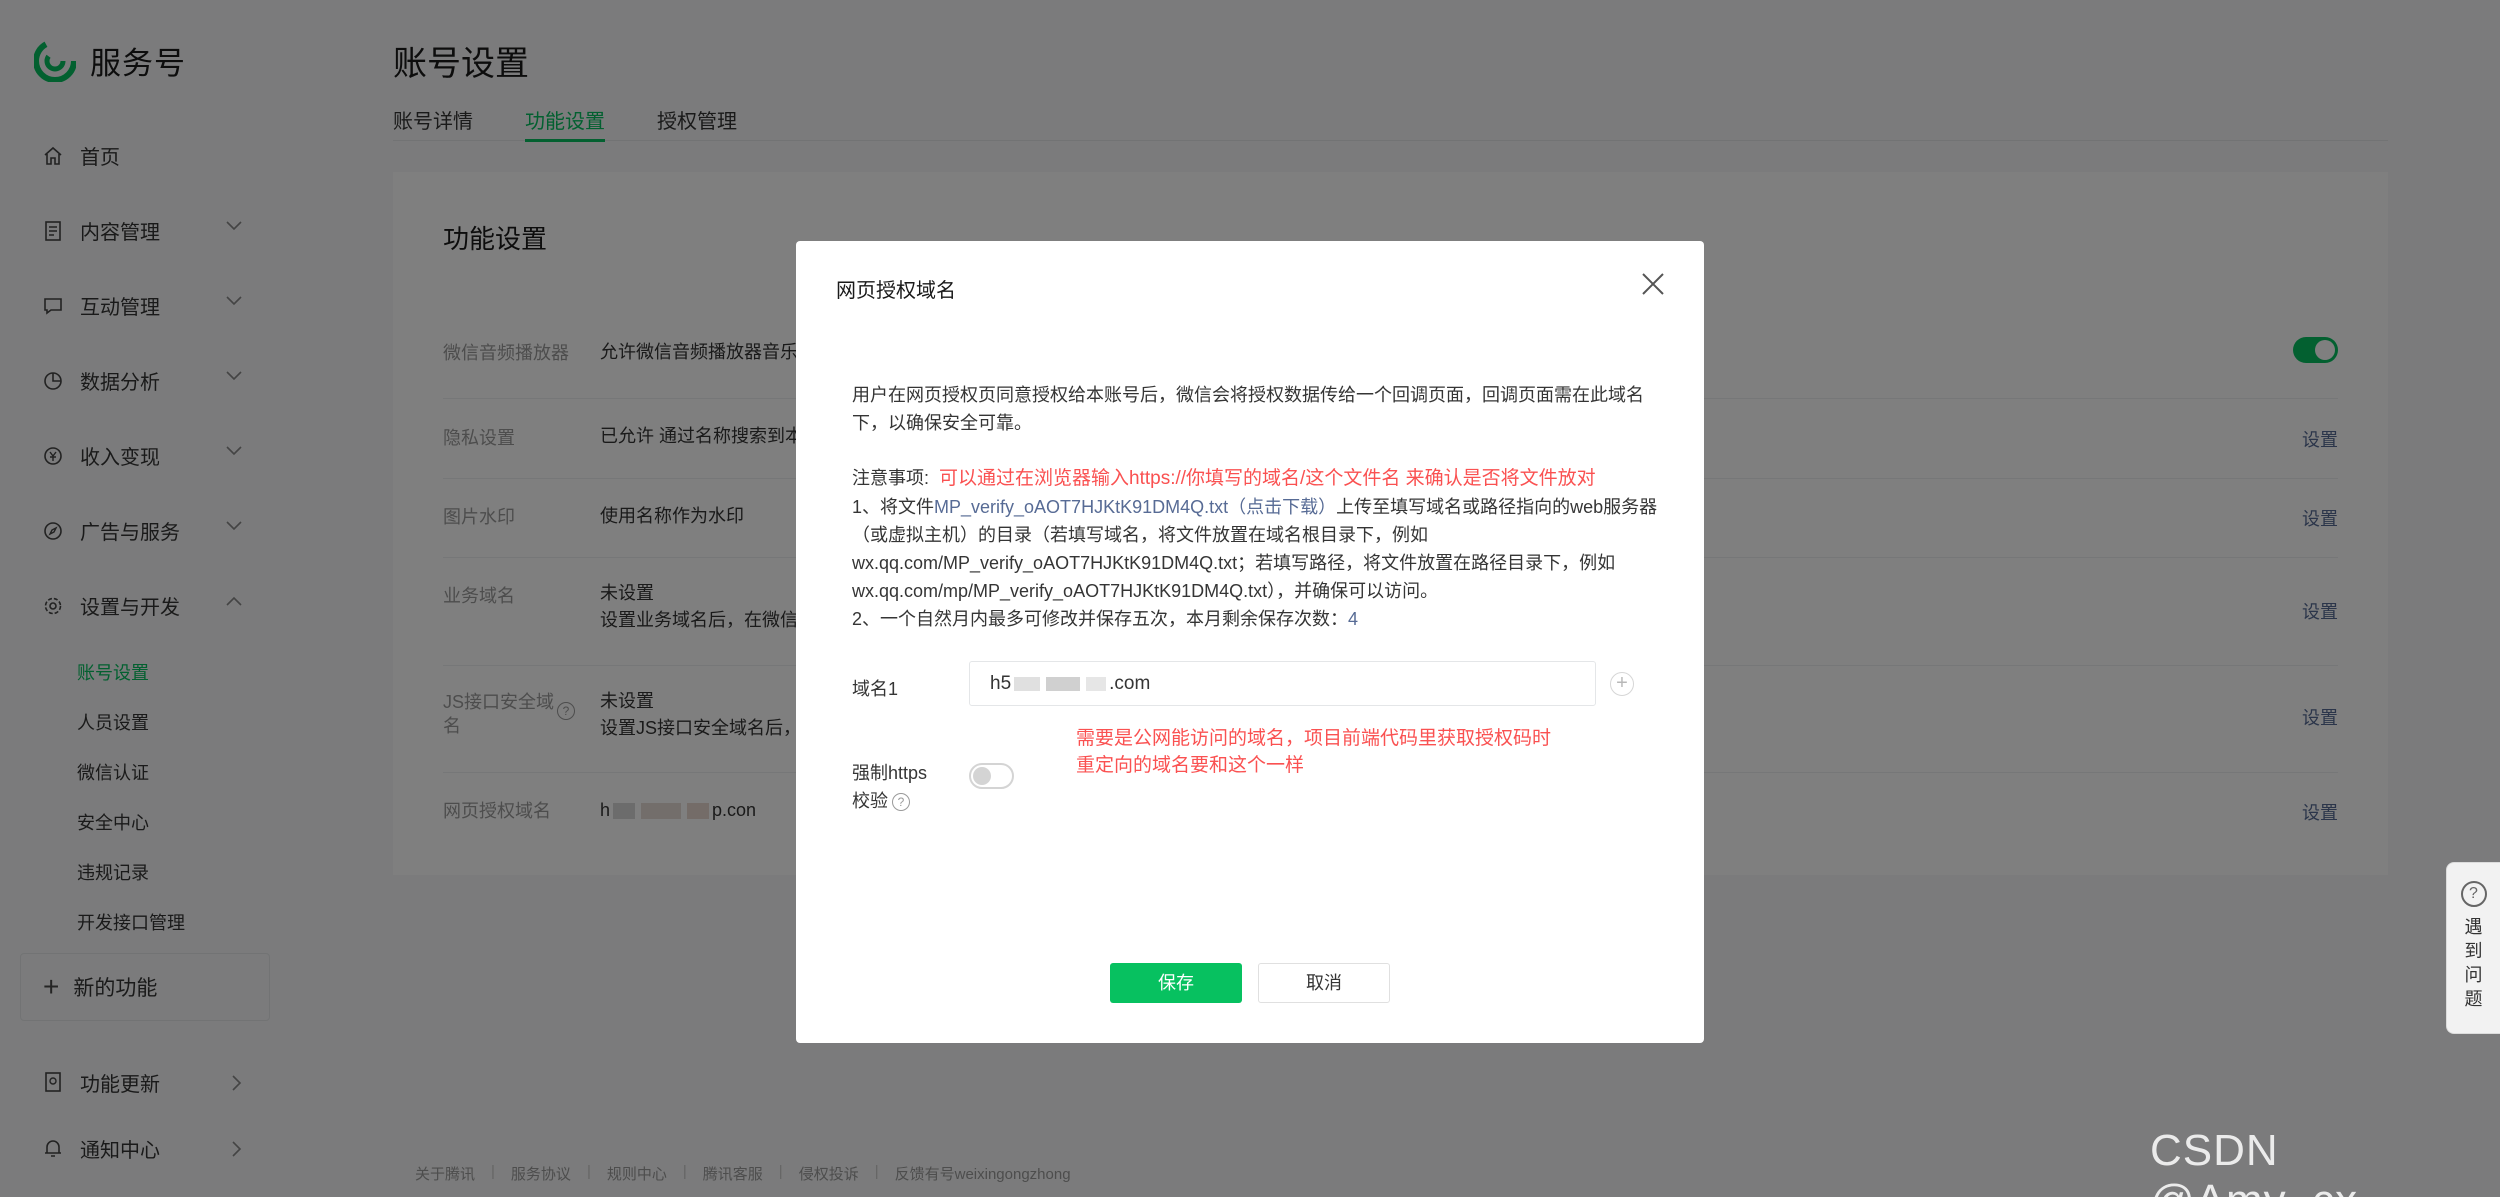 The width and height of the screenshot is (2500, 1197). I want to click on help-char: 问, so click(2473, 975).